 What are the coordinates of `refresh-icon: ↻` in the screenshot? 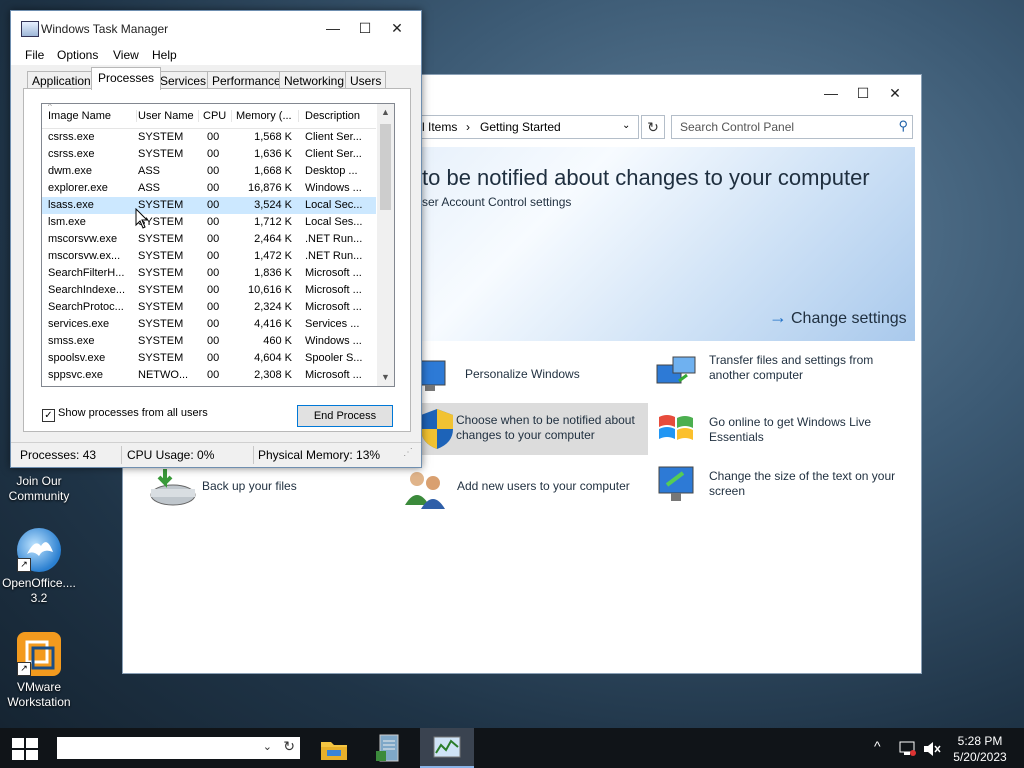 It's located at (289, 746).